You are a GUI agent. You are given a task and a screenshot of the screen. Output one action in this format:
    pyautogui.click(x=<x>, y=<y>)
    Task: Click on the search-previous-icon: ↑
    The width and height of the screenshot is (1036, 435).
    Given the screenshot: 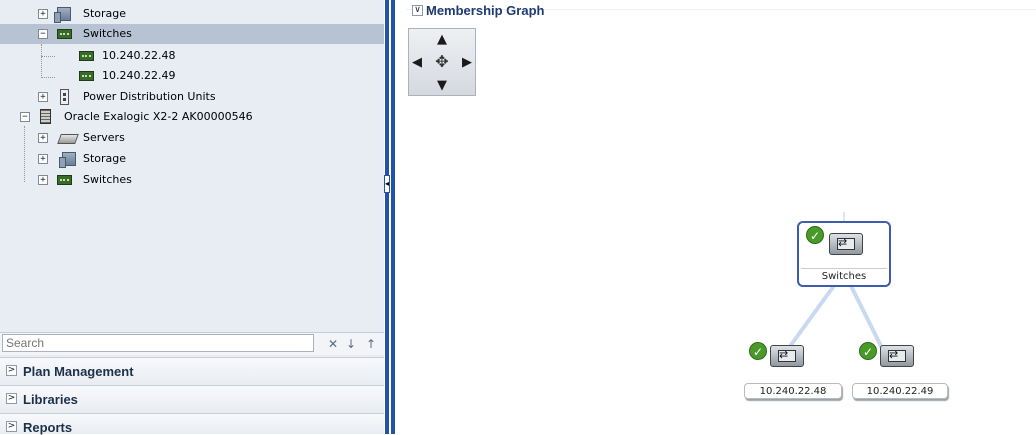 What is the action you would take?
    pyautogui.click(x=371, y=344)
    